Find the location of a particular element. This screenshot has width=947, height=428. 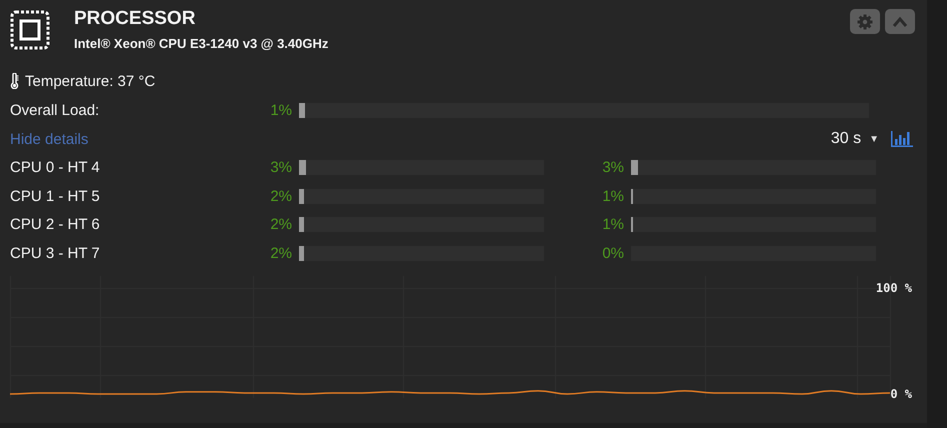

axis-tick-label: 100 % is located at coordinates (894, 287).